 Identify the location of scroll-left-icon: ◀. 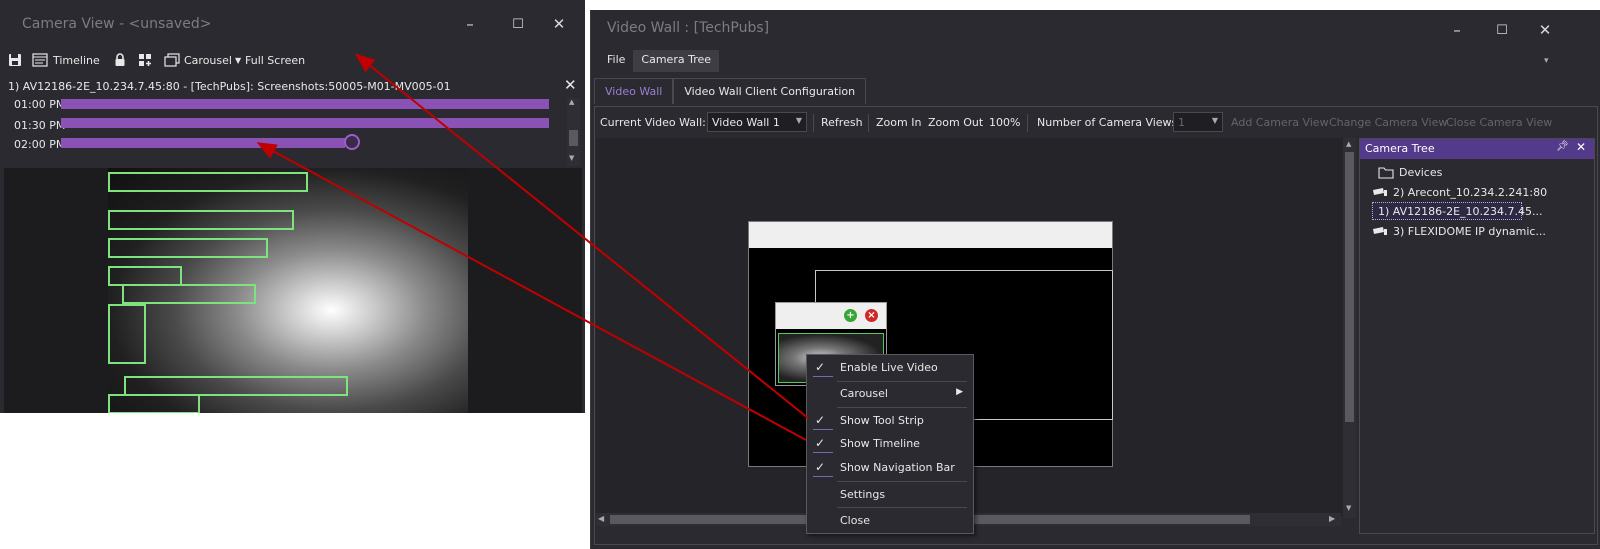
(601, 518).